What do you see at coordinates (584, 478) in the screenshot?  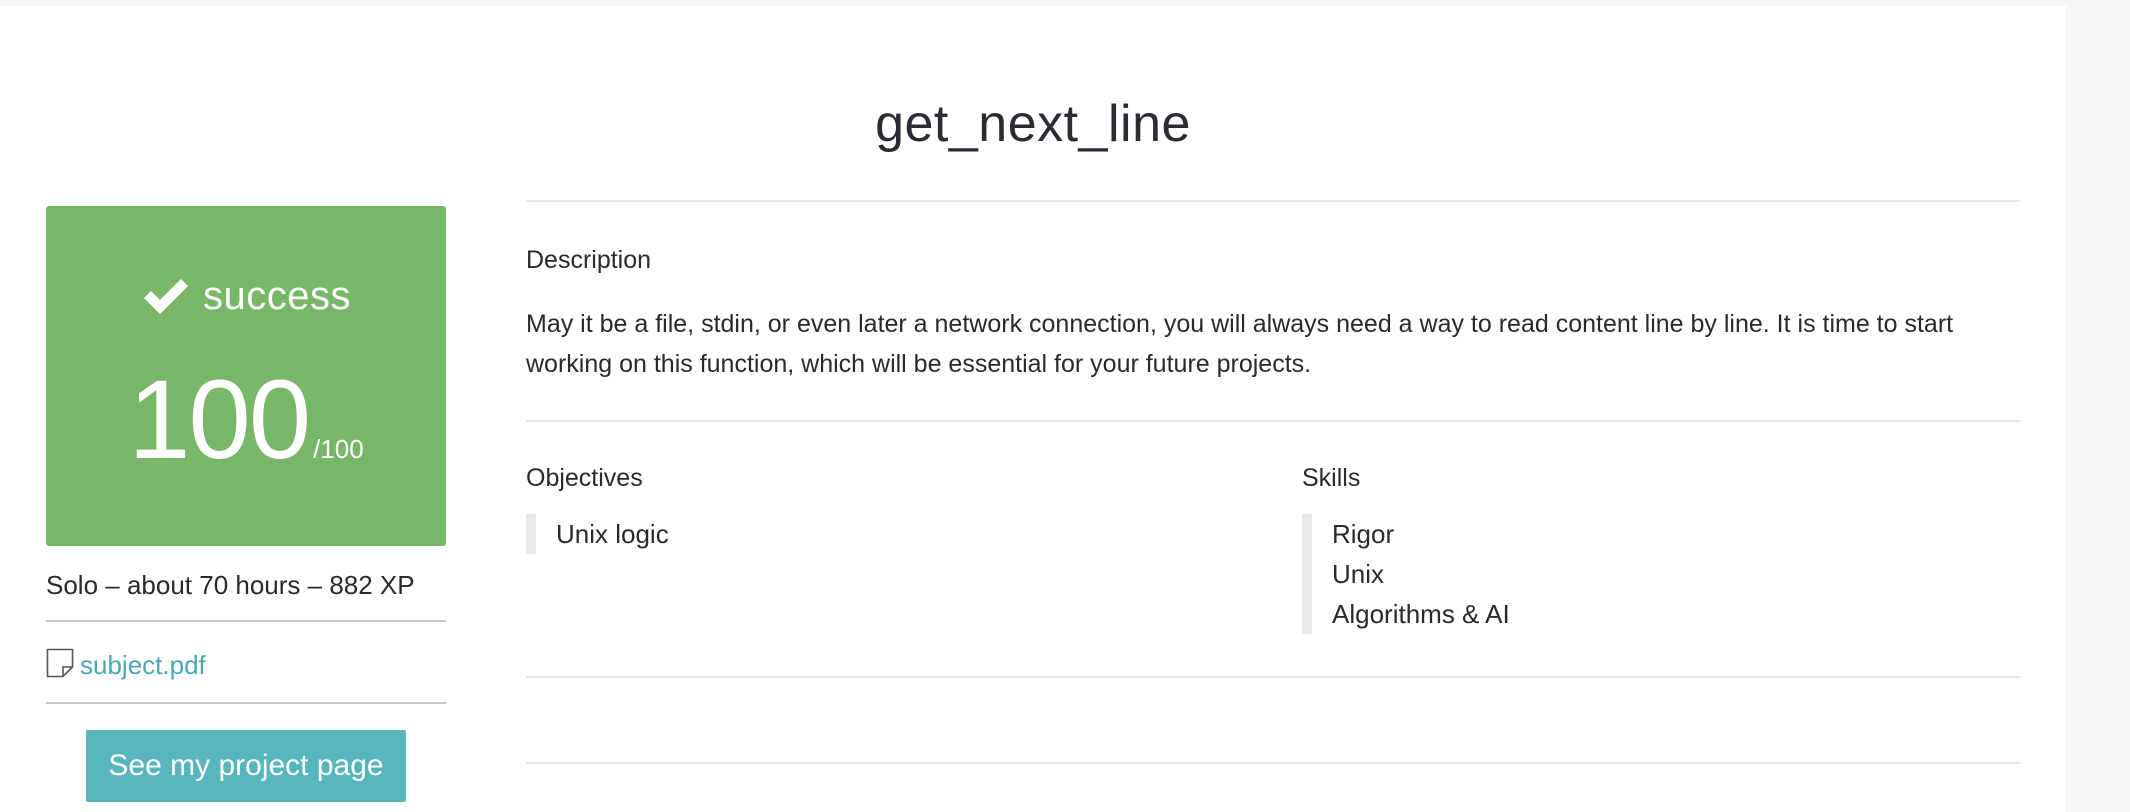 I see `objectives-heading: Objectives` at bounding box center [584, 478].